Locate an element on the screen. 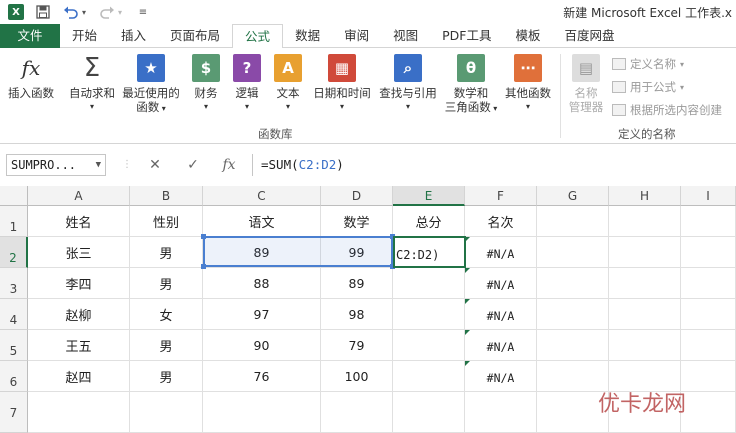 This screenshot has height=433, width=736. column-header-e: E is located at coordinates (429, 196).